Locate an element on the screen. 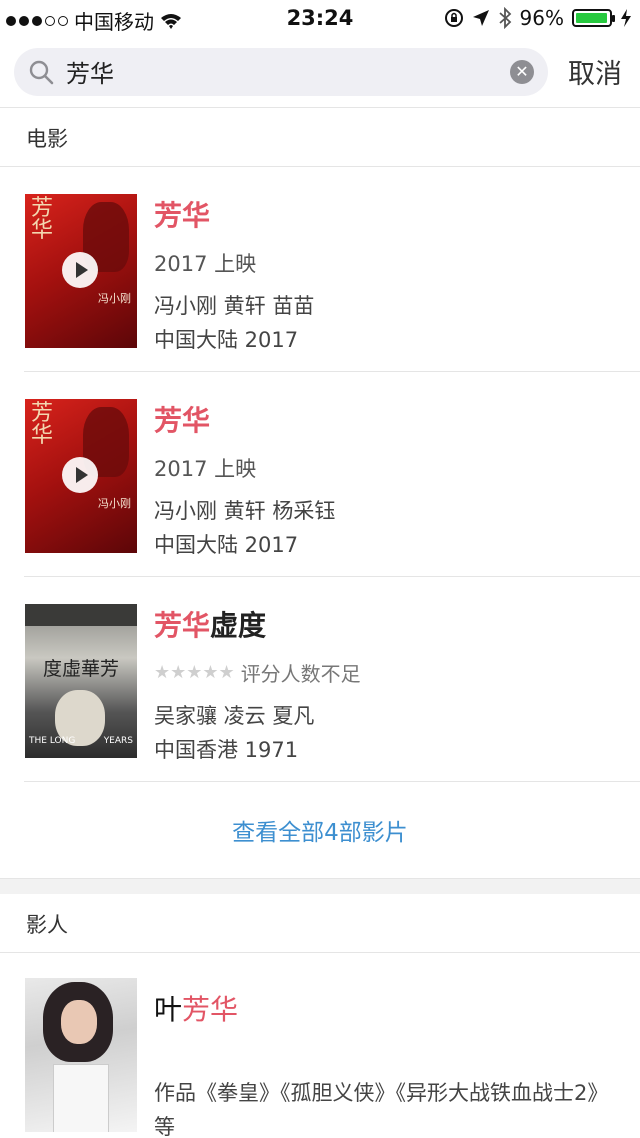 Image resolution: width=640 pixels, height=1138 pixels. photo-face is located at coordinates (79, 1022).